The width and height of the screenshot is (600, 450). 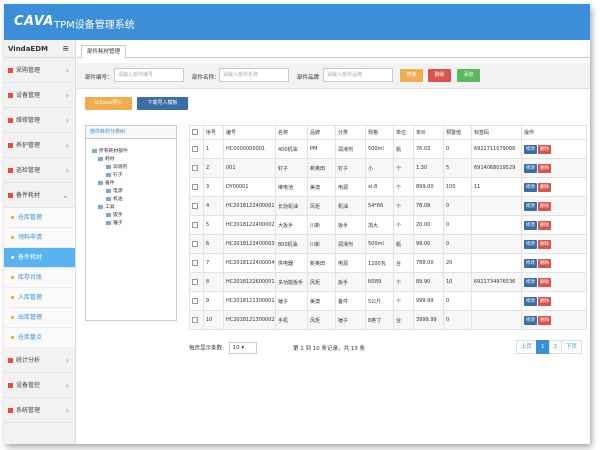 I want to click on sub-item-outbound: 出库管理, so click(x=39, y=318).